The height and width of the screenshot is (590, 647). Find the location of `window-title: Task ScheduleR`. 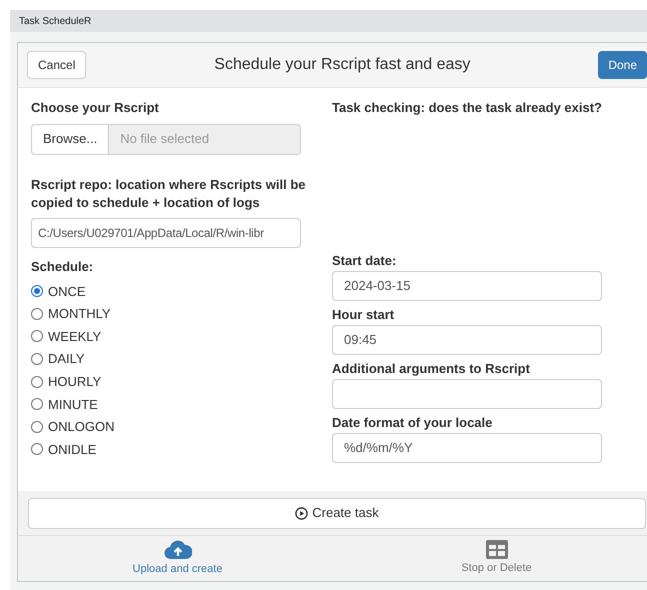

window-title: Task ScheduleR is located at coordinates (55, 21).